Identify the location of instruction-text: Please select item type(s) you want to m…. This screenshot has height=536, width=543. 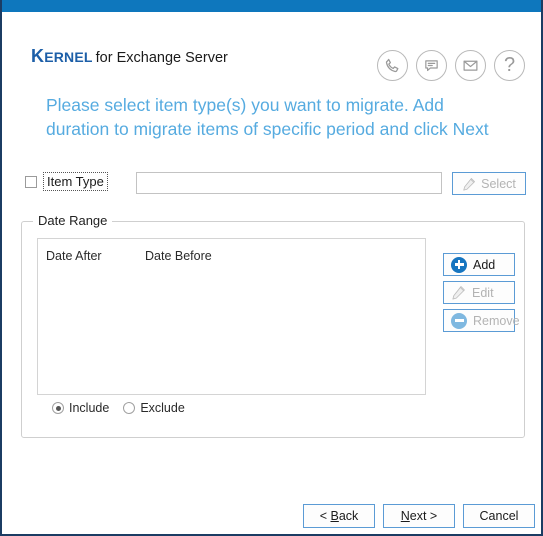
(267, 117).